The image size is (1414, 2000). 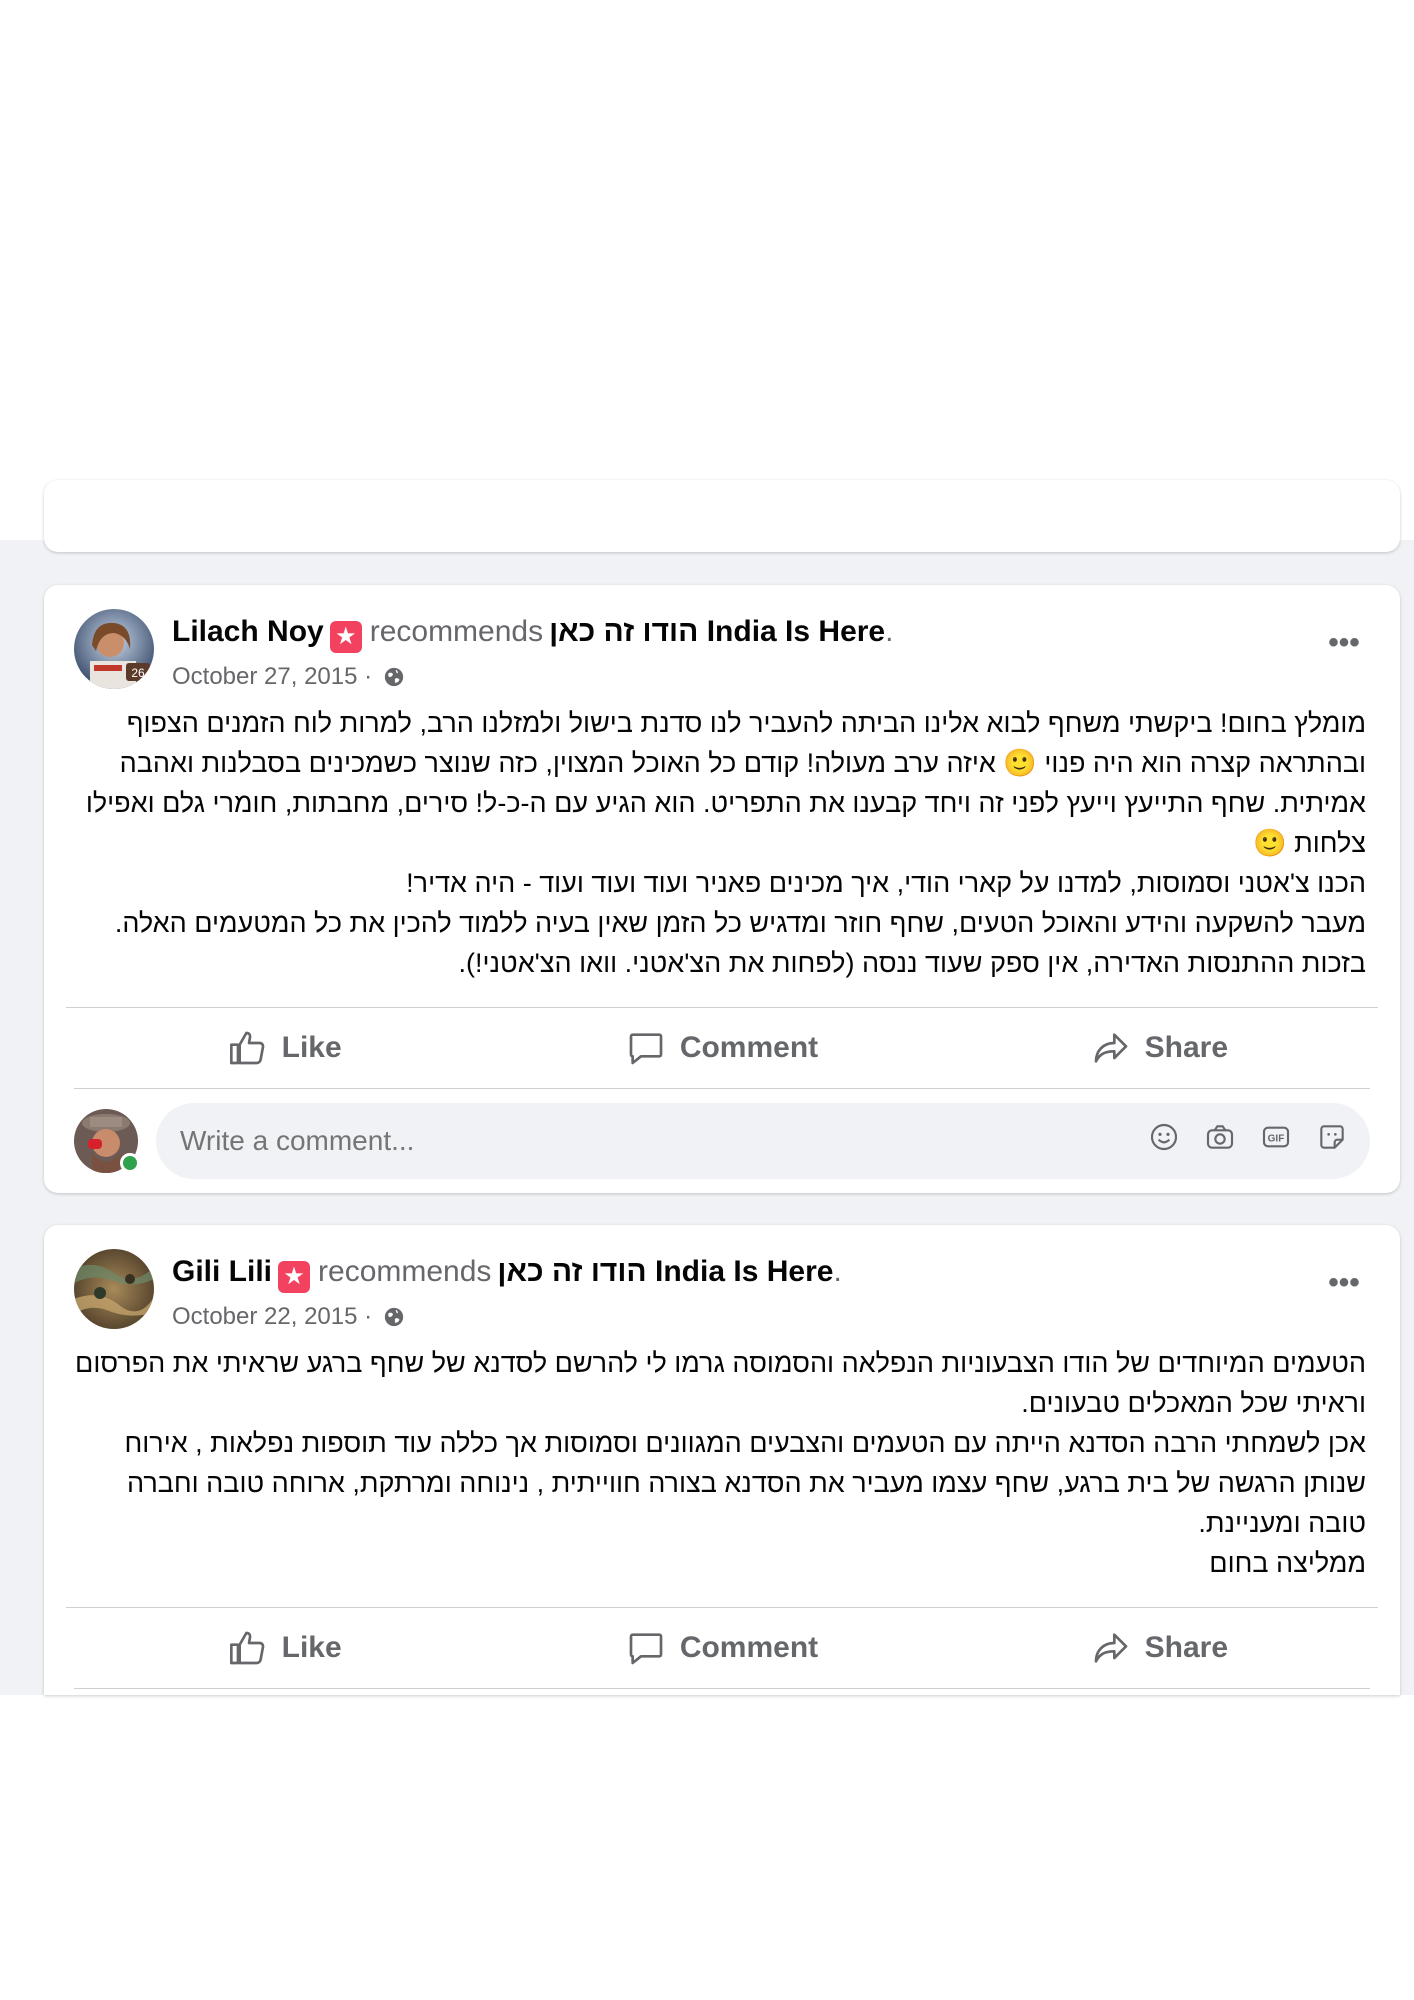 I want to click on sticker-icon, so click(x=1332, y=1137).